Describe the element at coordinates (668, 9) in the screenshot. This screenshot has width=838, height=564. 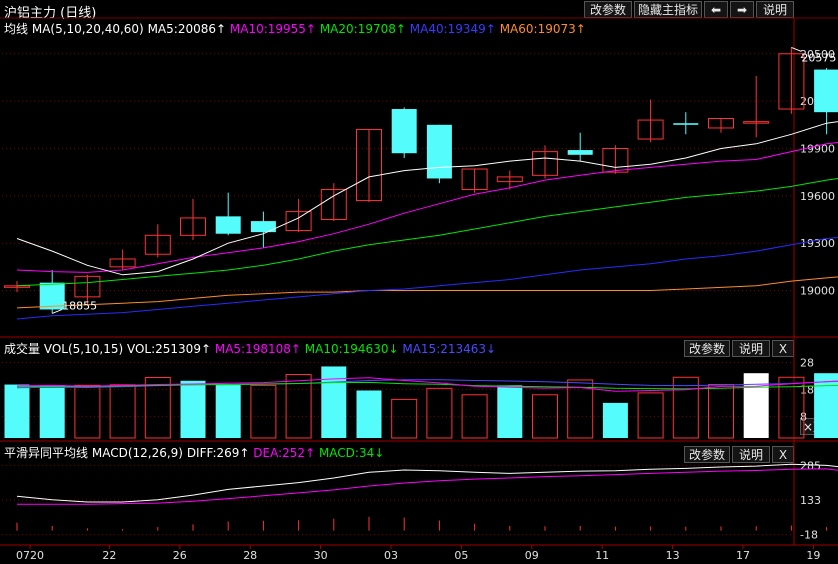
I see `hide-indicator-button: 隐藏主指标` at that location.